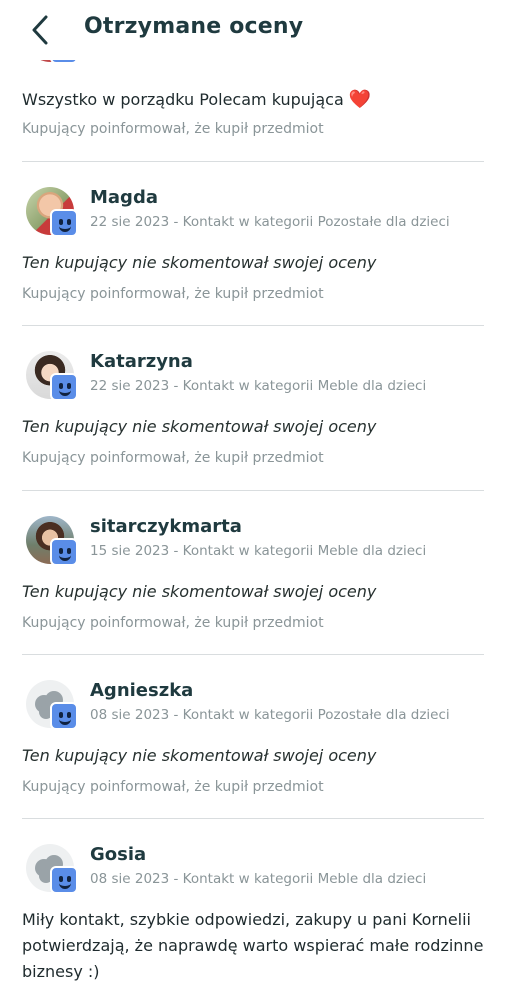 This screenshot has height=999, width=506. Describe the element at coordinates (166, 526) in the screenshot. I see `reviewer-name: sitarczykmarta` at that location.